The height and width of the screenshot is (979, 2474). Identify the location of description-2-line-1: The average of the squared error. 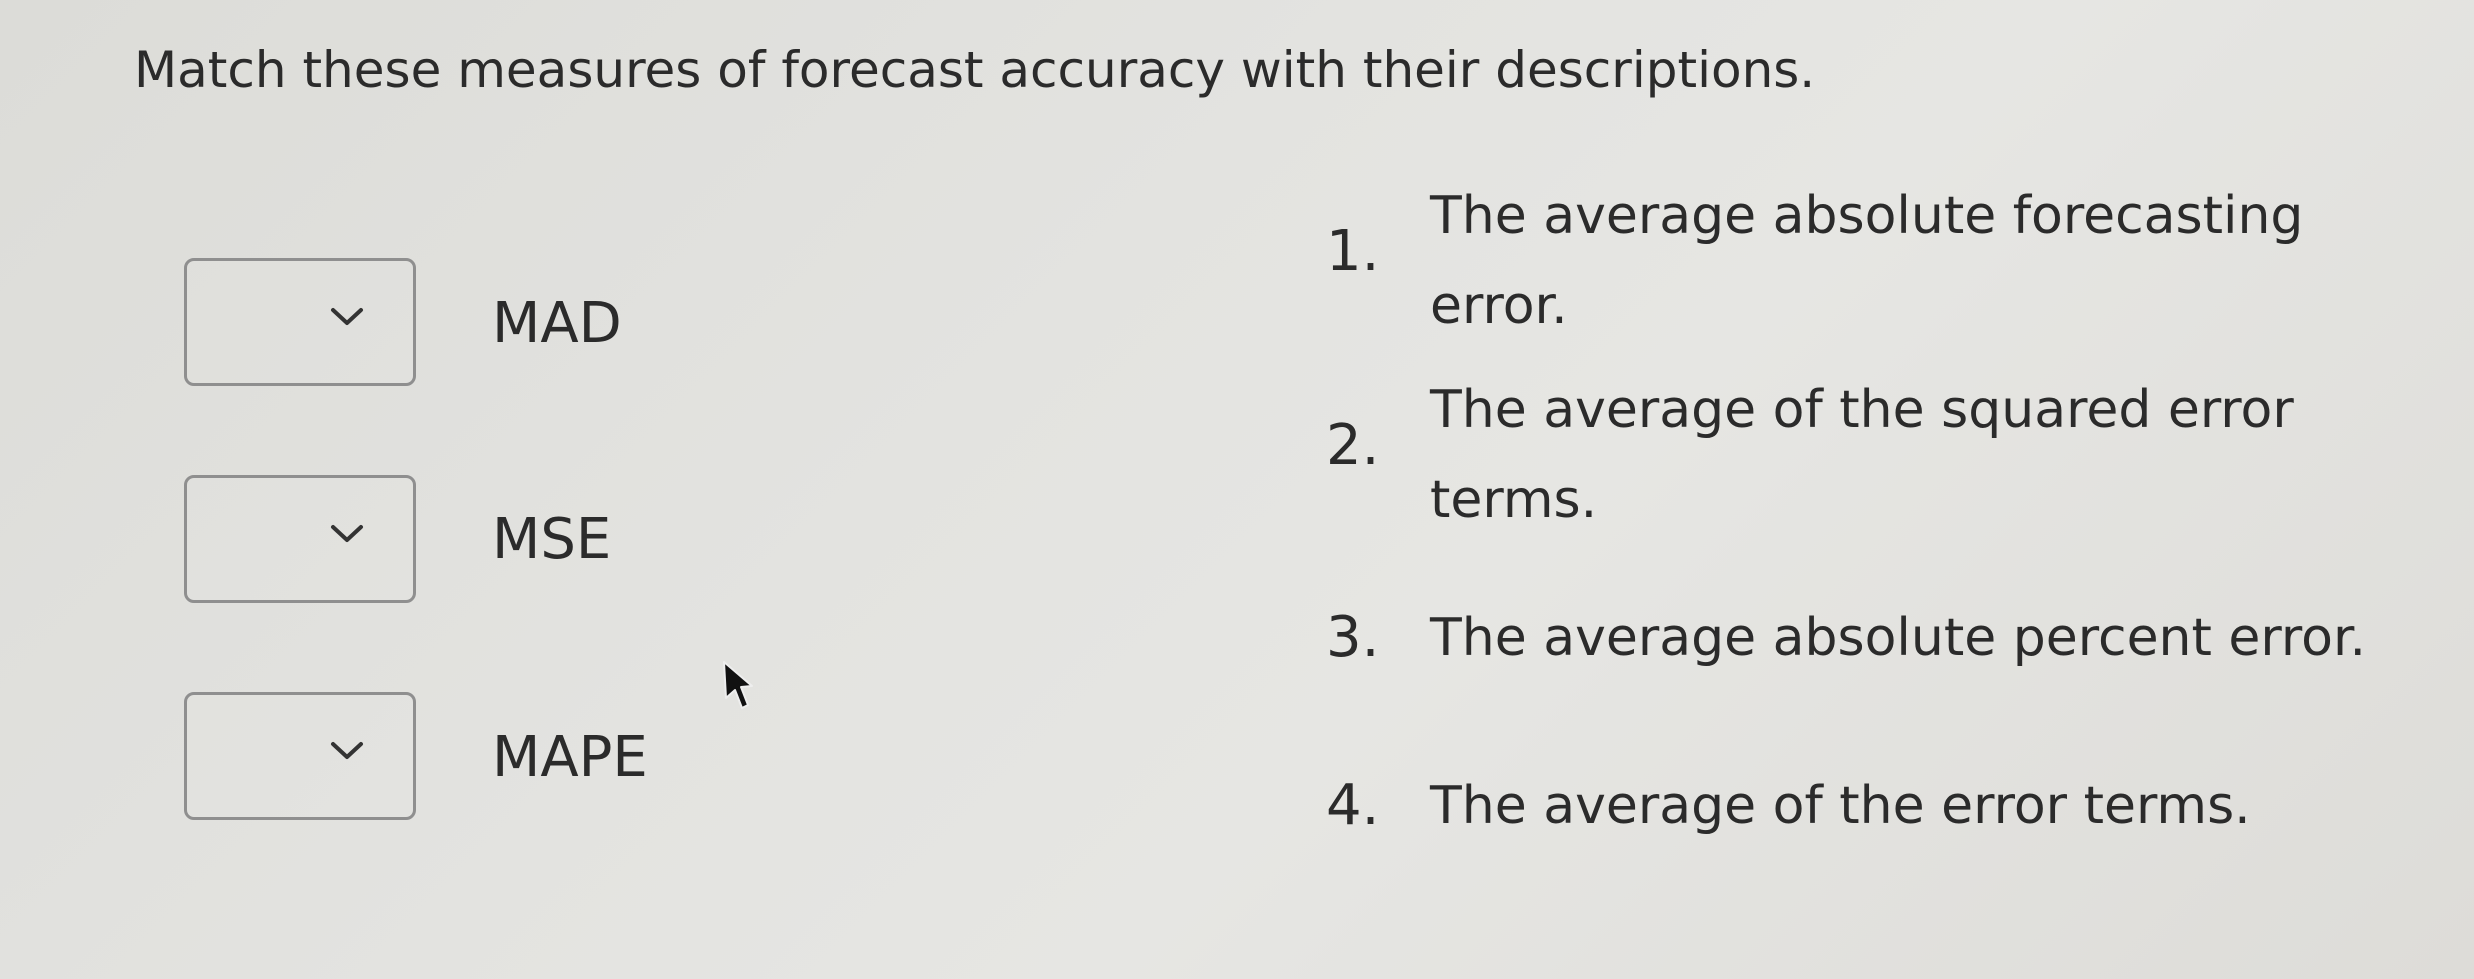
(1862, 410).